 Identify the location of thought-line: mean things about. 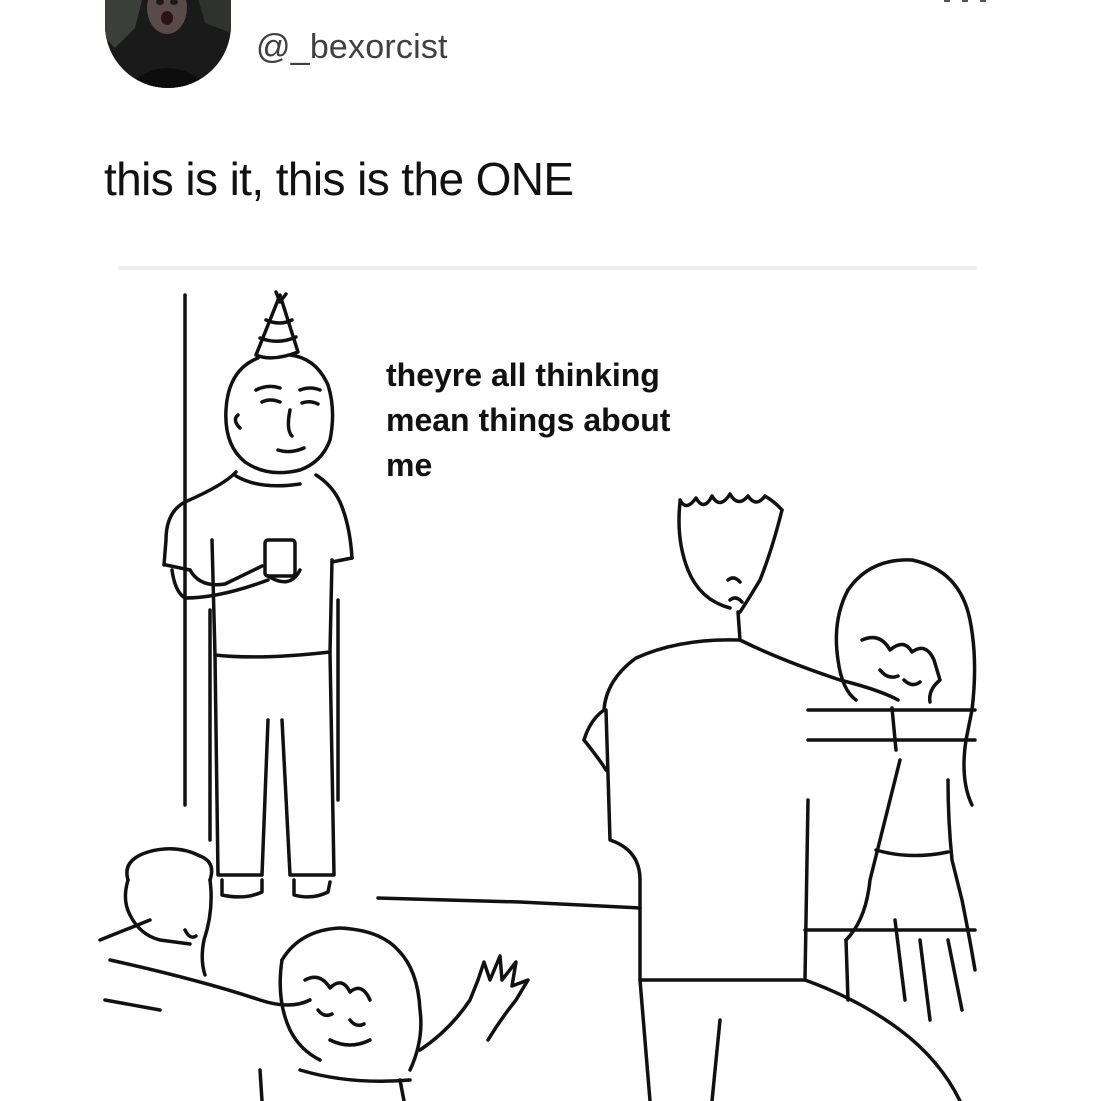
(528, 420).